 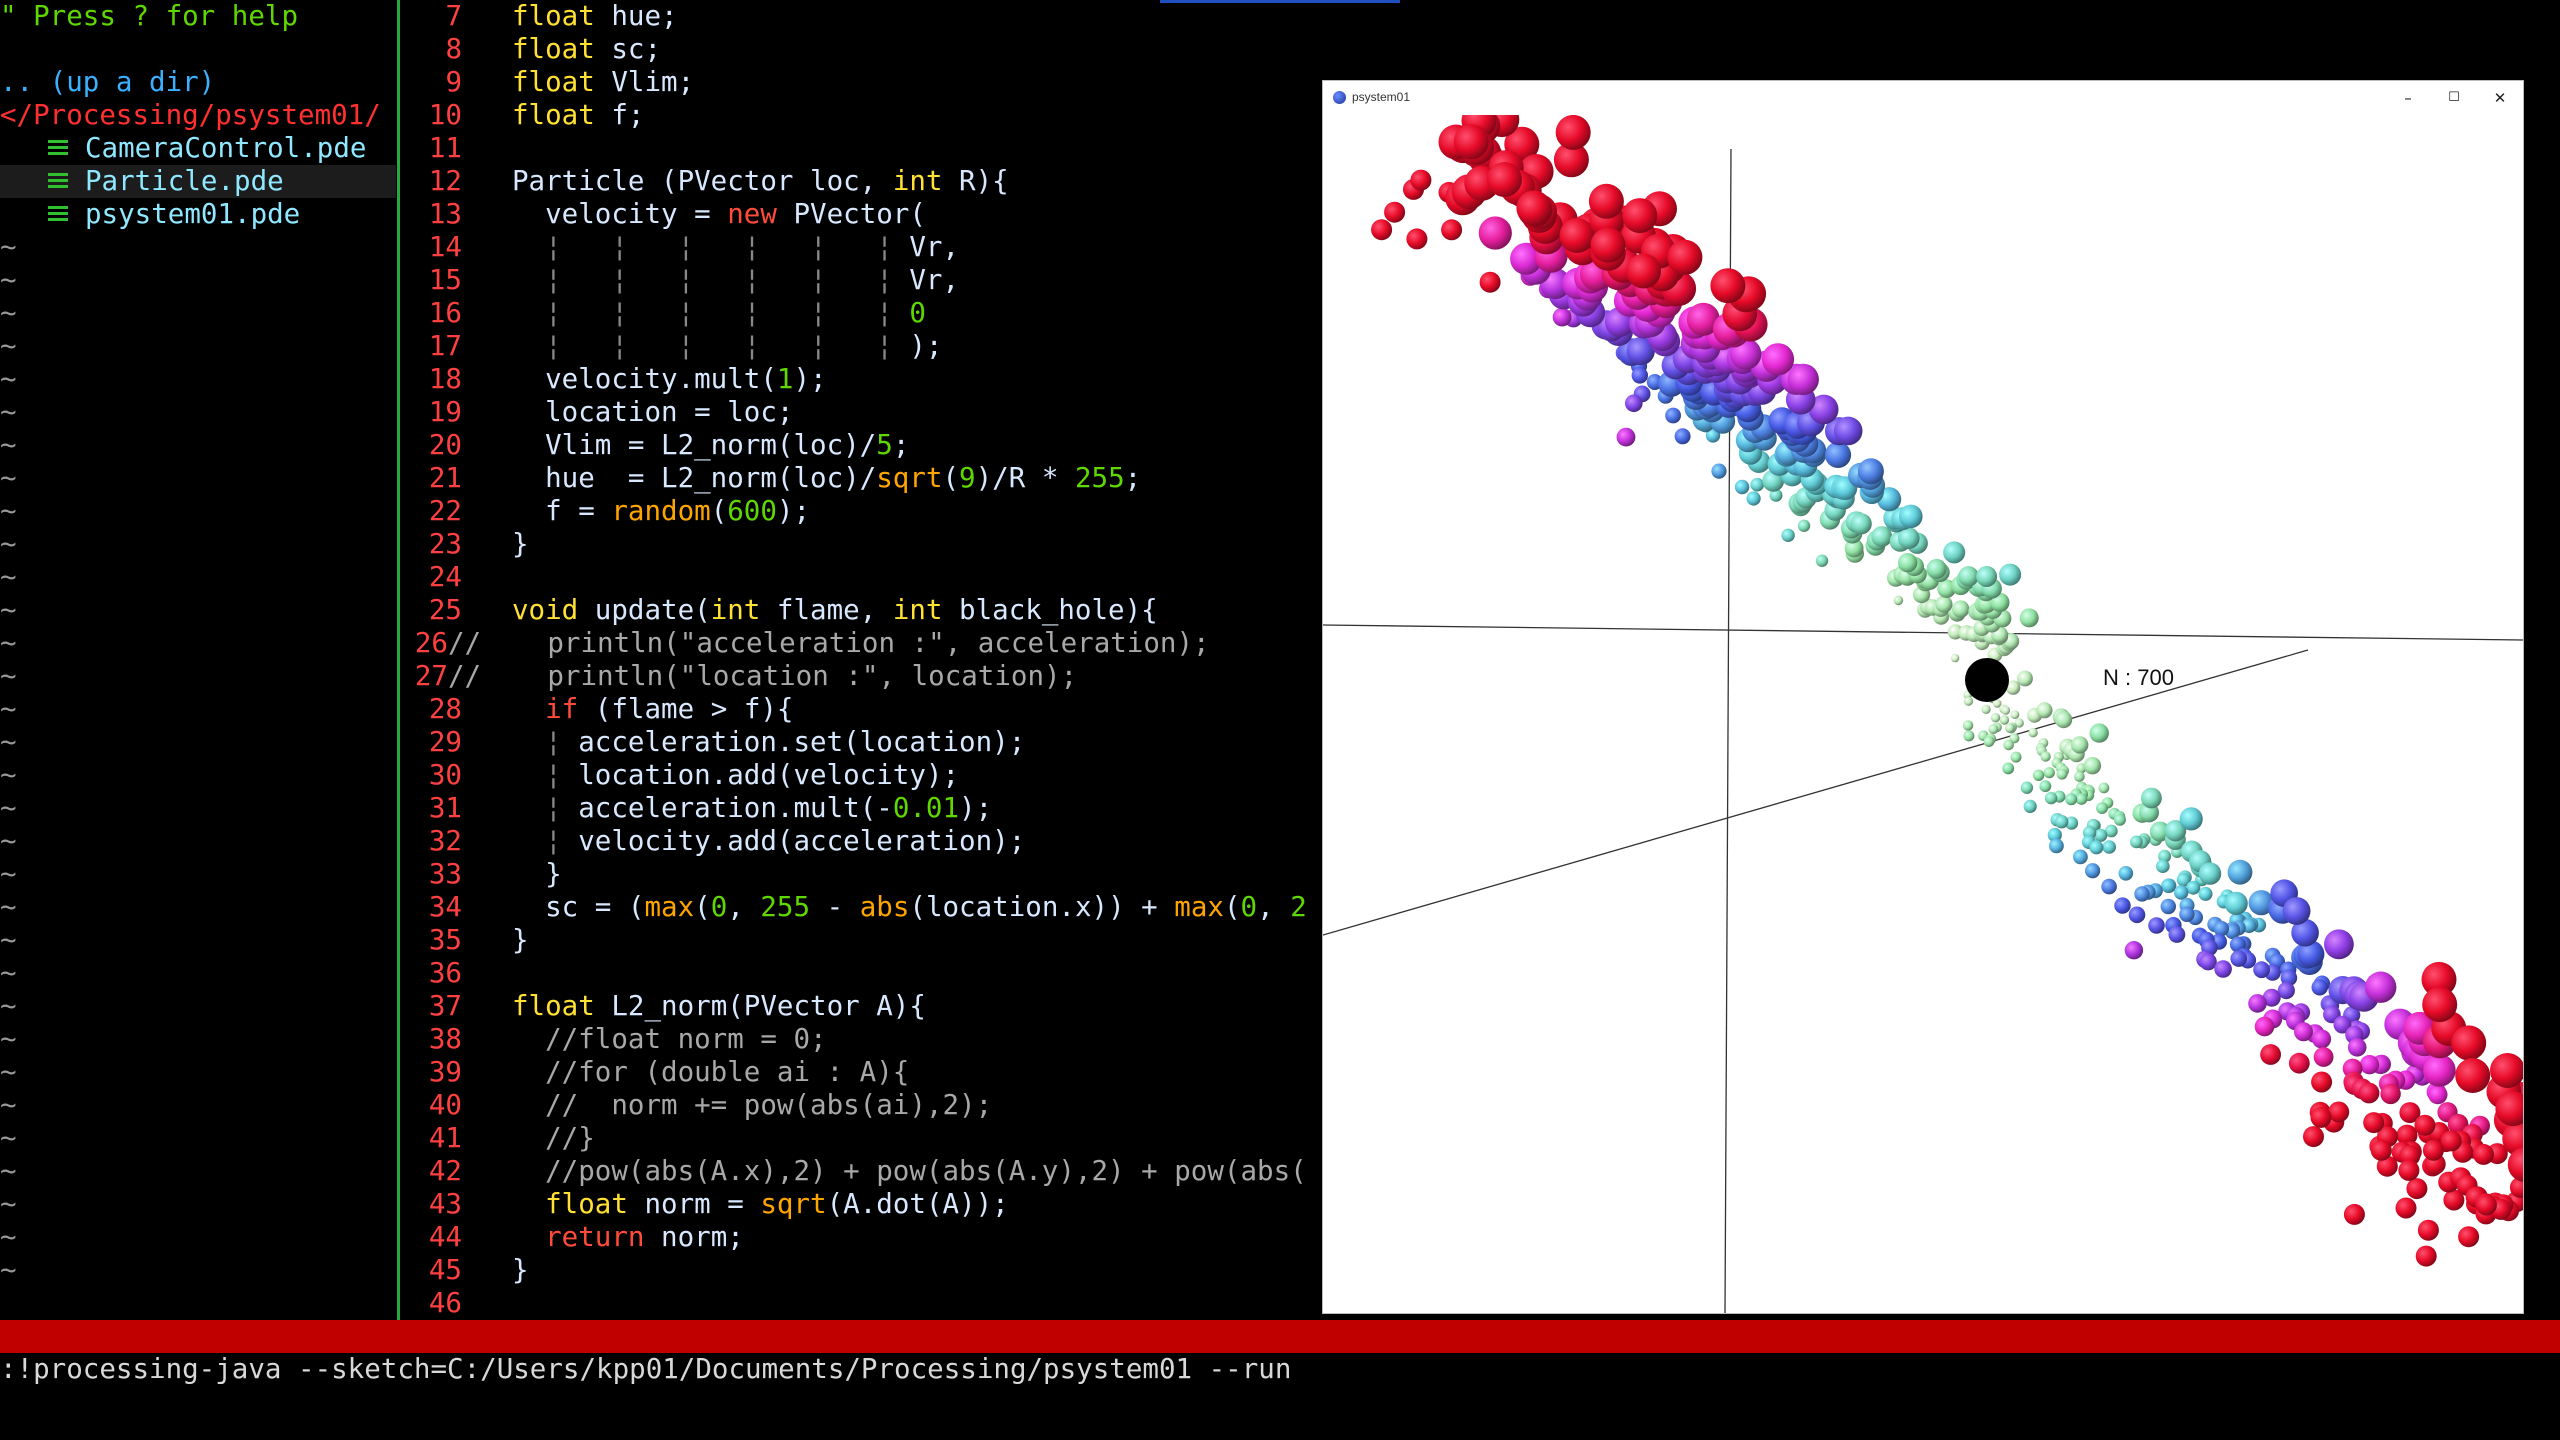 I want to click on code-line: 32 ¦ velocity.add(acceleration);, so click(x=860, y=841).